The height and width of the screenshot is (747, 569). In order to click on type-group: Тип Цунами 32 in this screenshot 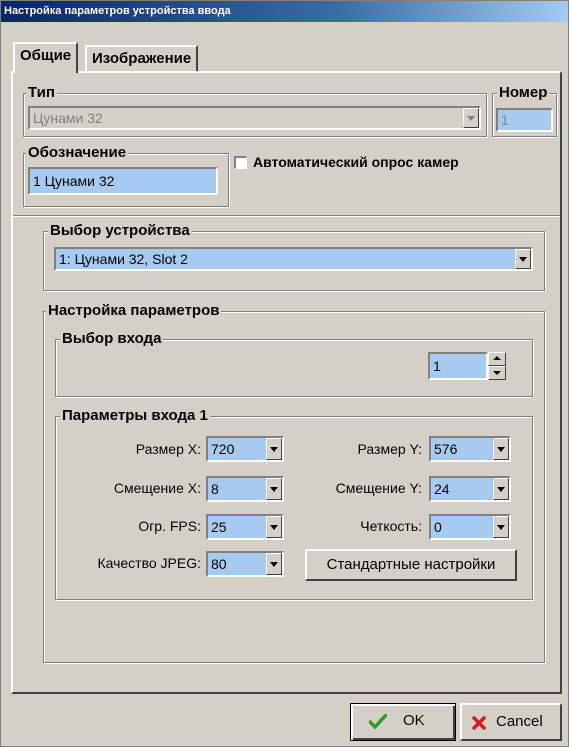, I will do `click(255, 110)`.